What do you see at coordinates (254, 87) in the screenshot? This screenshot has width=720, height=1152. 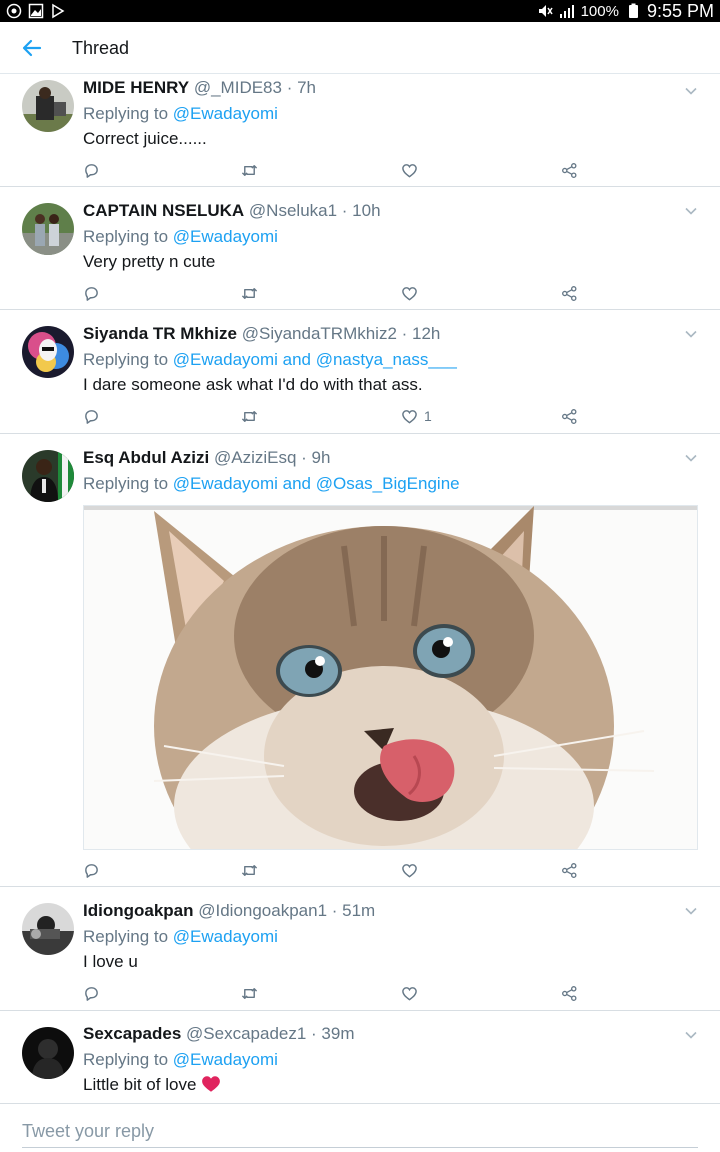 I see `author-handle: @_MIDE83 · 7h` at bounding box center [254, 87].